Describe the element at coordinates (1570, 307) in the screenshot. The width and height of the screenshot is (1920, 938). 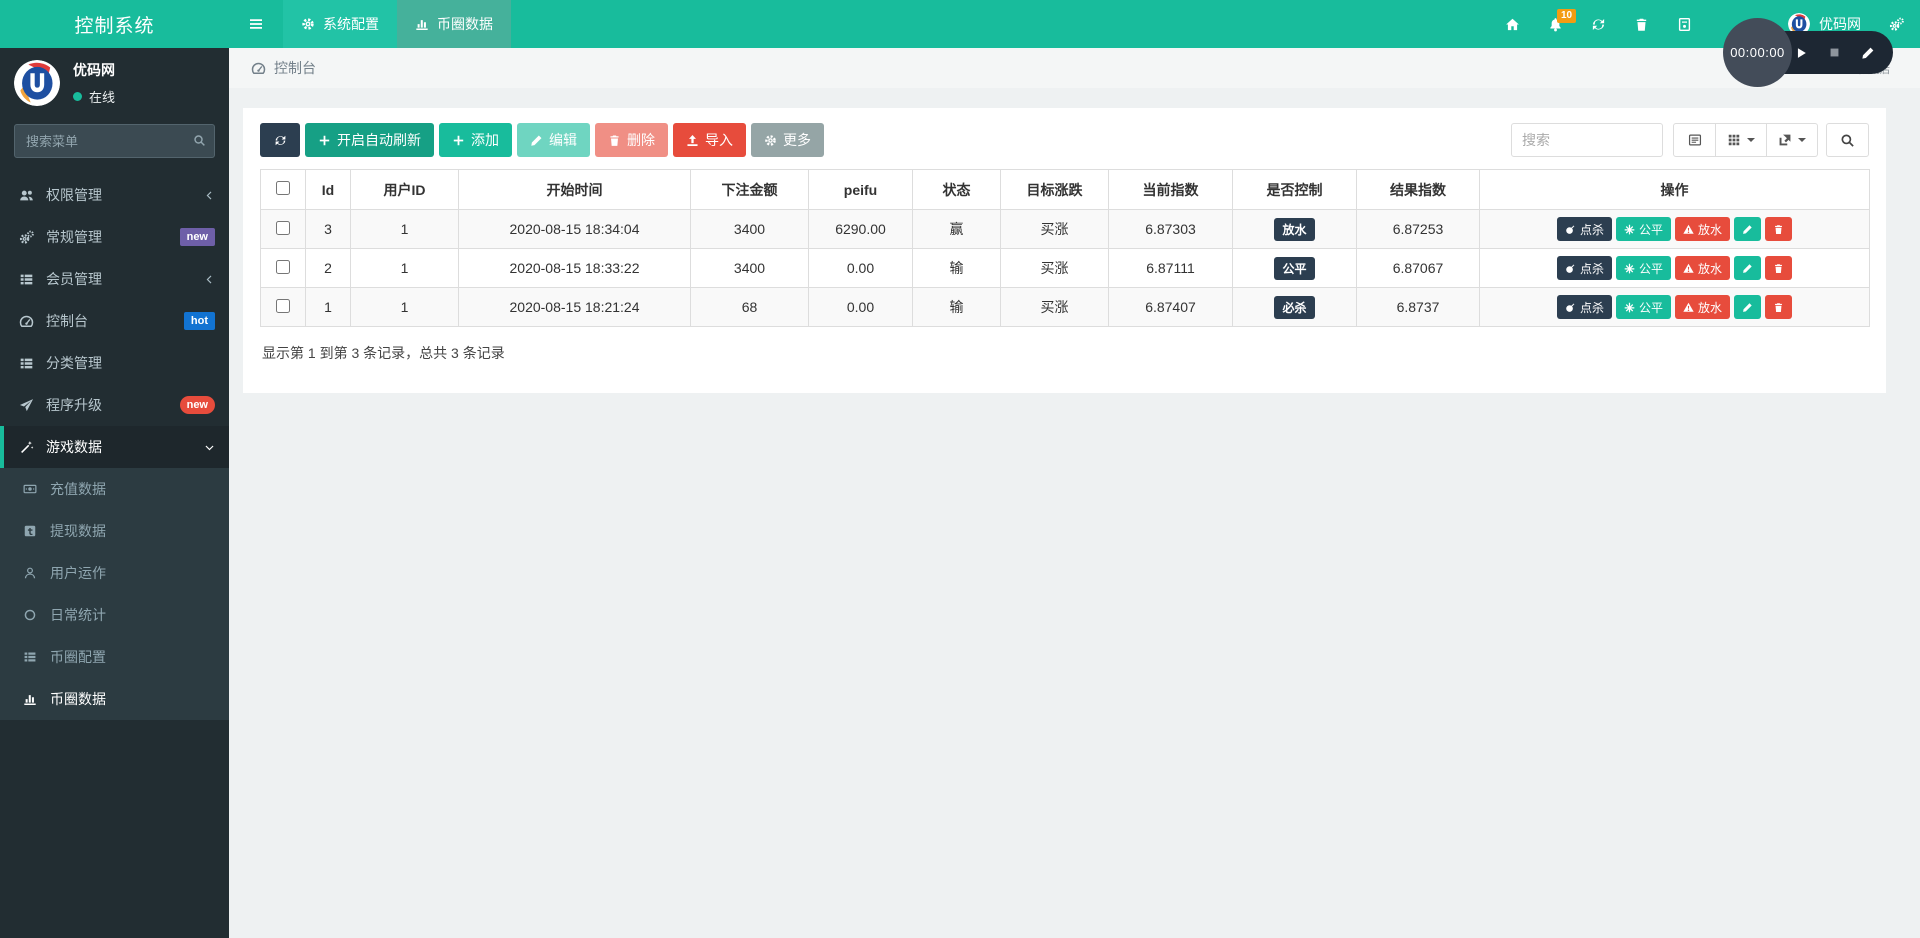
I see `bomb-icon` at that location.